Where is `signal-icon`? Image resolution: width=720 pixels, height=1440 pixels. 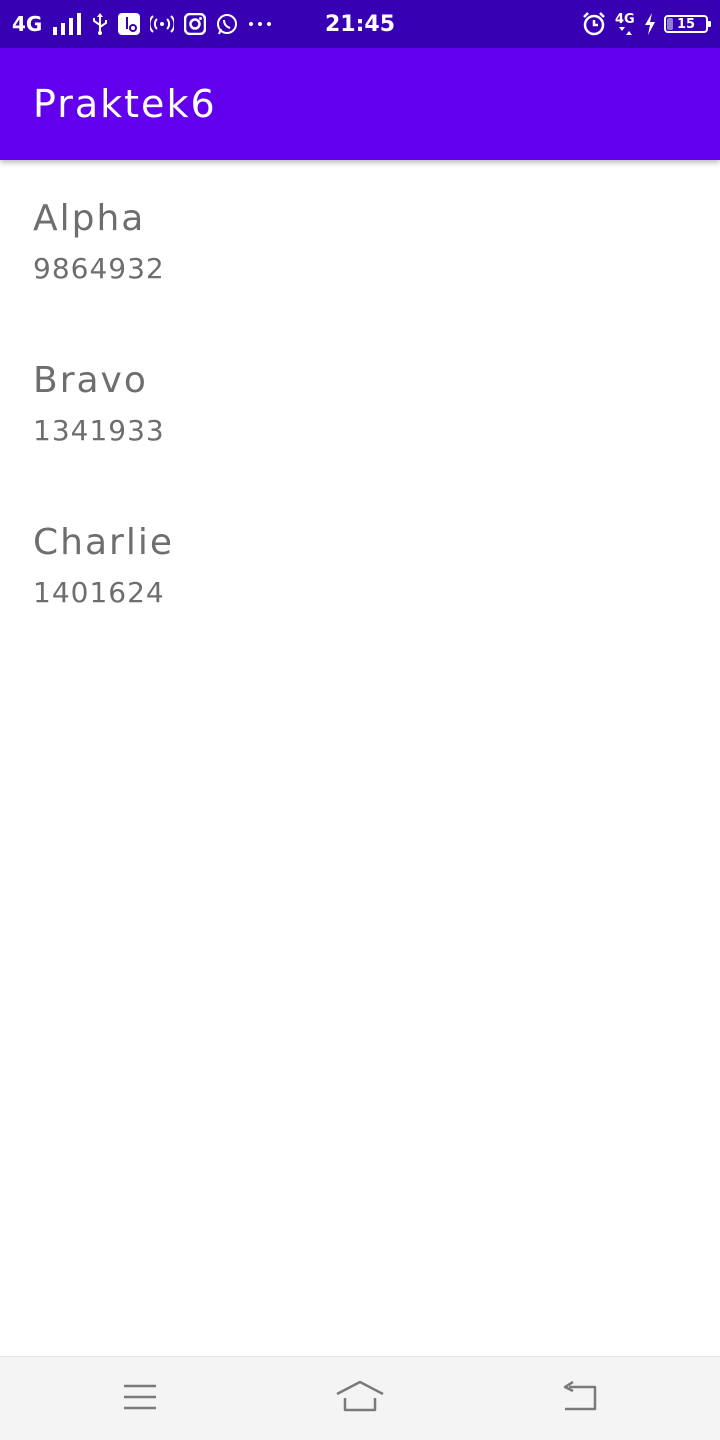 signal-icon is located at coordinates (67, 24).